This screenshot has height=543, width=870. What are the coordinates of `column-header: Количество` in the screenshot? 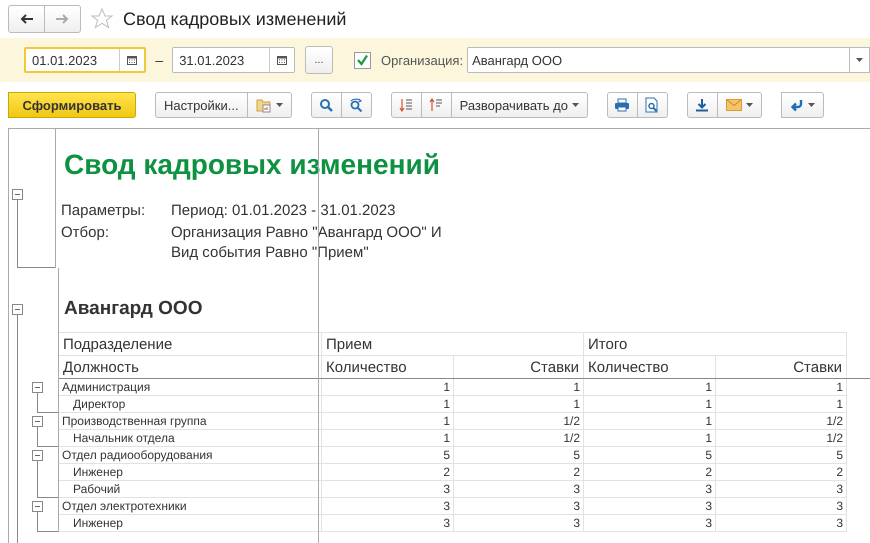 It's located at (650, 366).